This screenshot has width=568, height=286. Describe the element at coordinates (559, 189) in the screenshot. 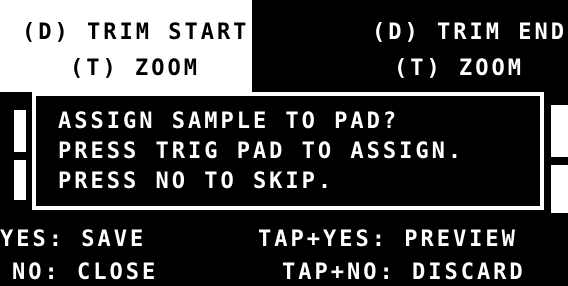

I see `waveform-fragment-right-bottom` at that location.